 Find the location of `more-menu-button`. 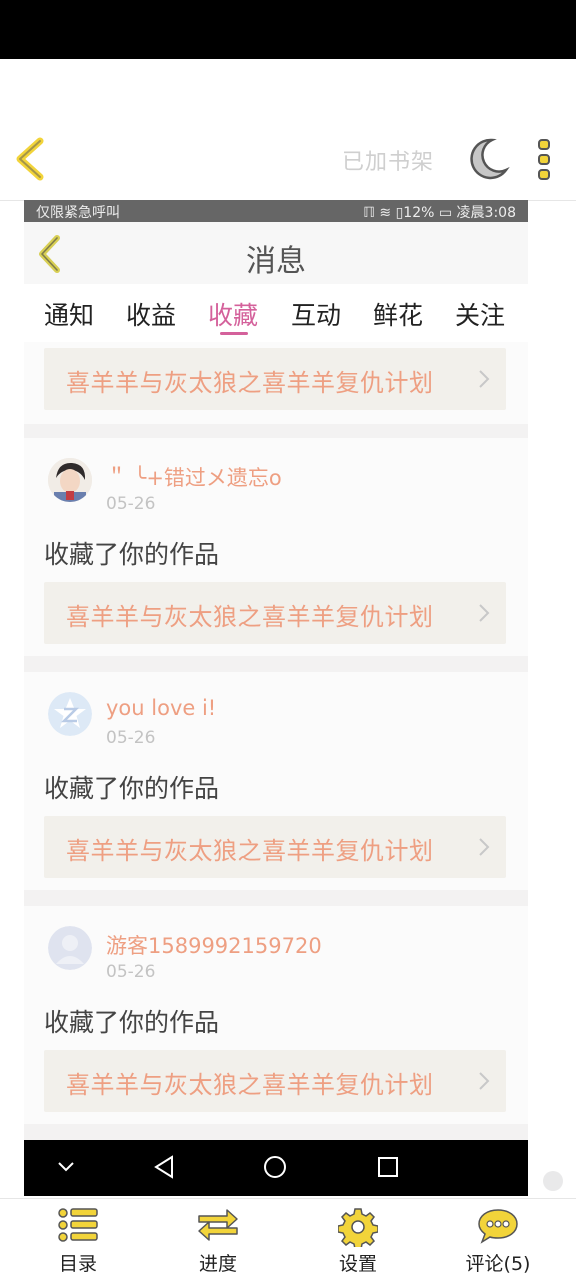

more-menu-button is located at coordinates (544, 159).